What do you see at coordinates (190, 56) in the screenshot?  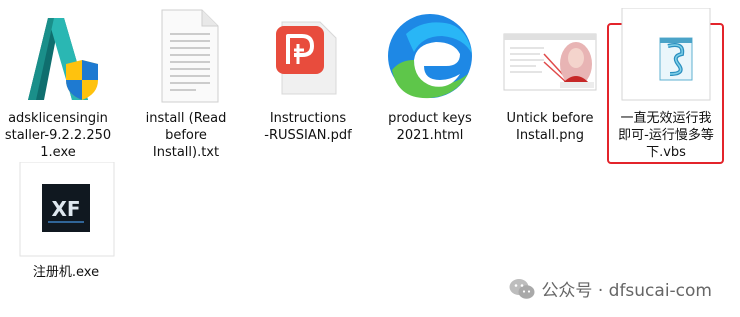 I see `text-file-icon` at bounding box center [190, 56].